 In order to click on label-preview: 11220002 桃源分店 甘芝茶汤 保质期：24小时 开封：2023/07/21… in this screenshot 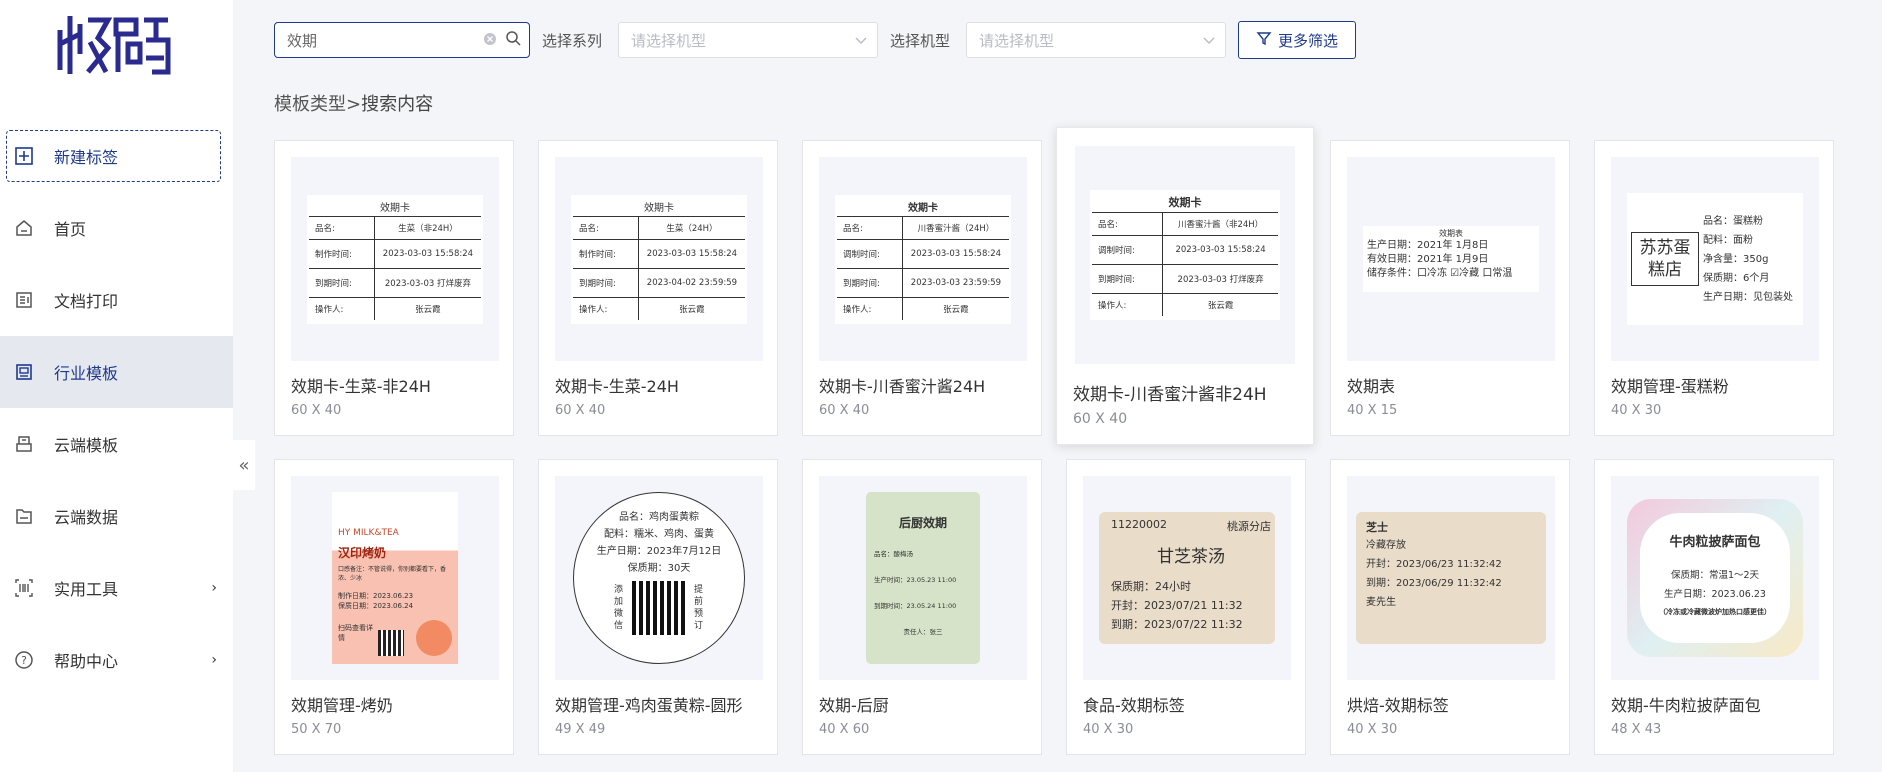, I will do `click(1187, 578)`.